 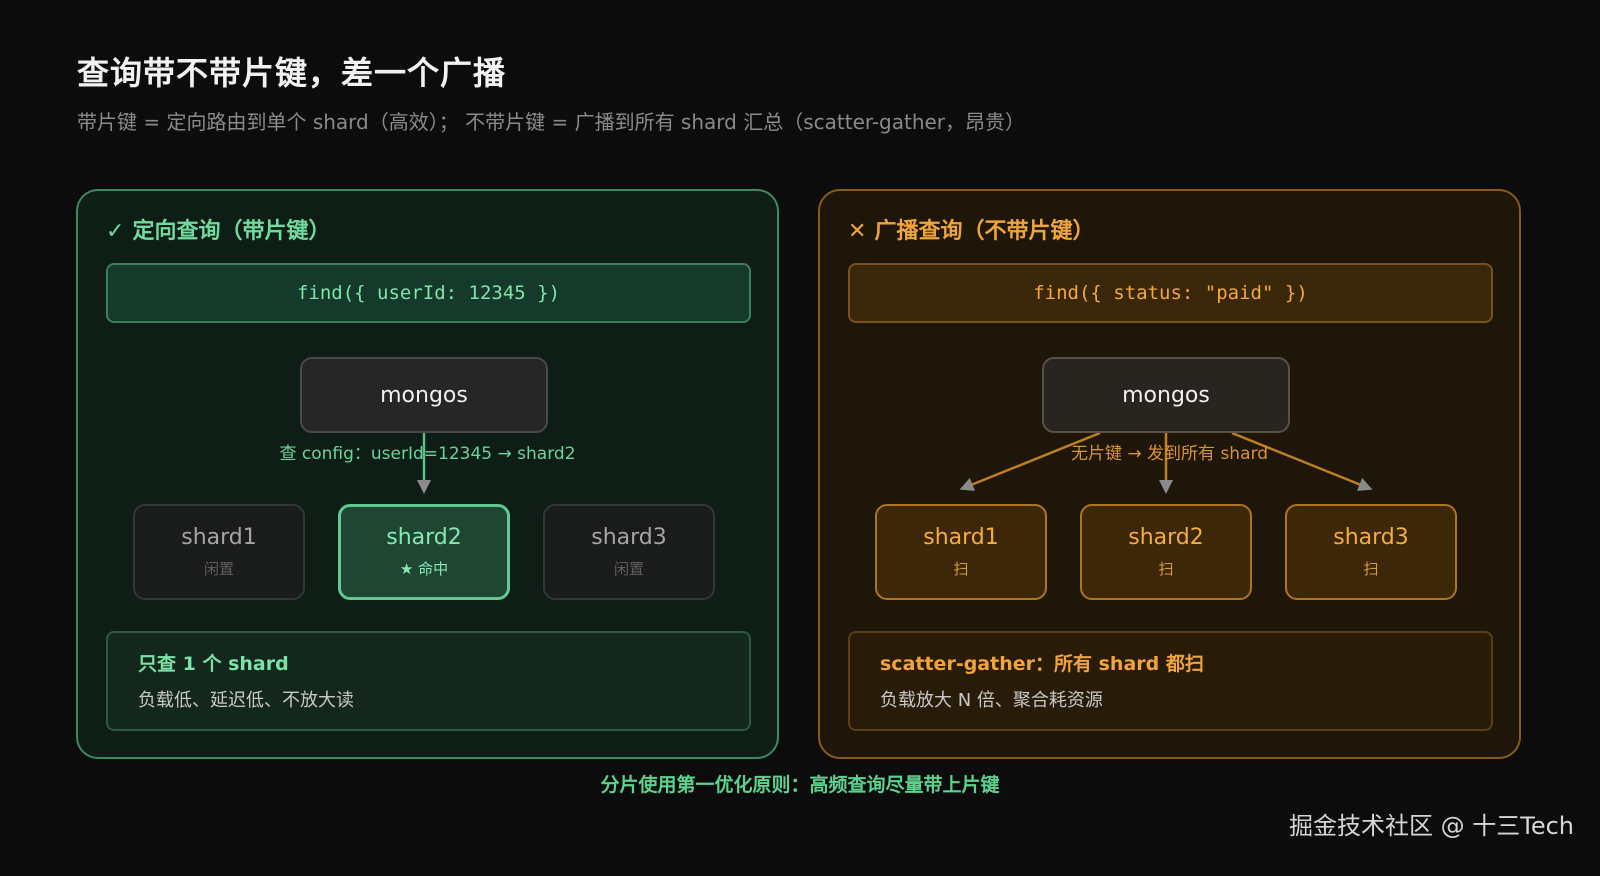 What do you see at coordinates (1042, 664) in the screenshot?
I see `broadcast-summary-title: scatter-gather：所有 shard 都扫` at bounding box center [1042, 664].